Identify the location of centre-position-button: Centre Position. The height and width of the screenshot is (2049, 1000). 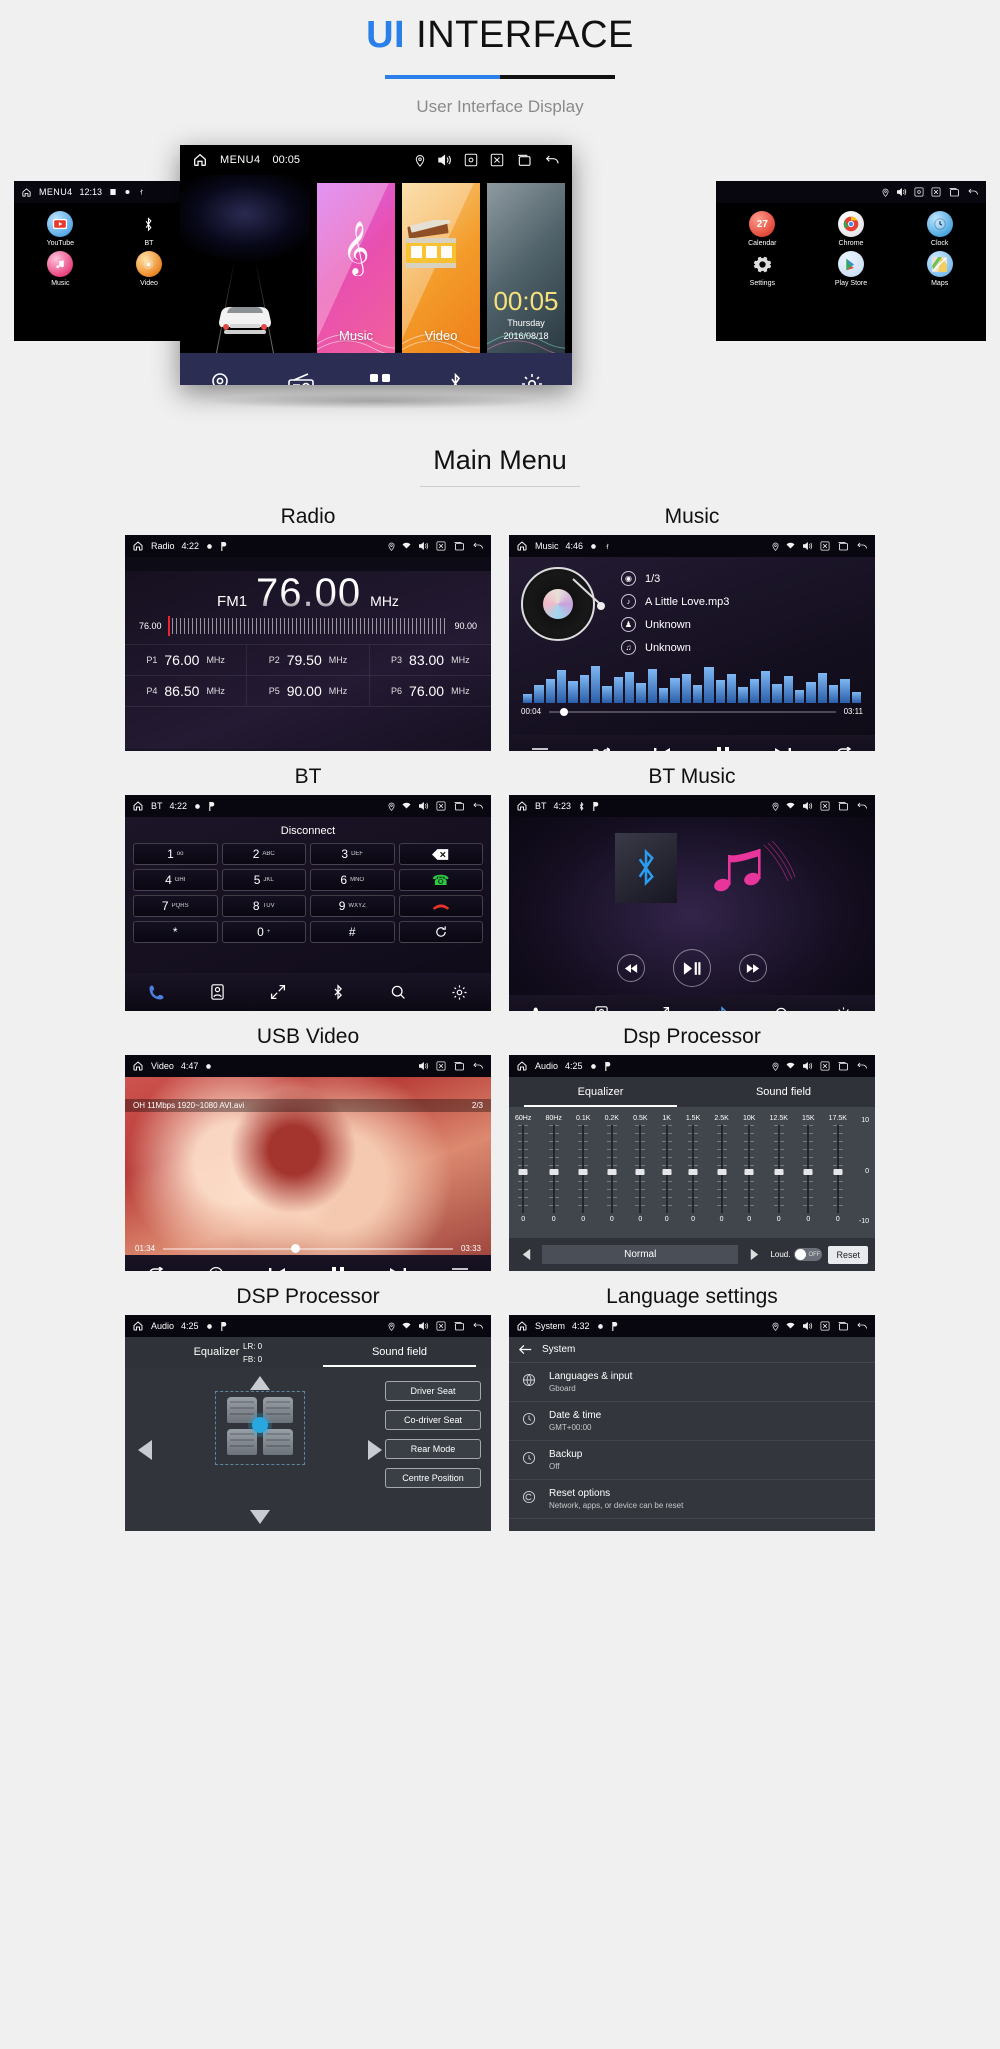
(433, 1478).